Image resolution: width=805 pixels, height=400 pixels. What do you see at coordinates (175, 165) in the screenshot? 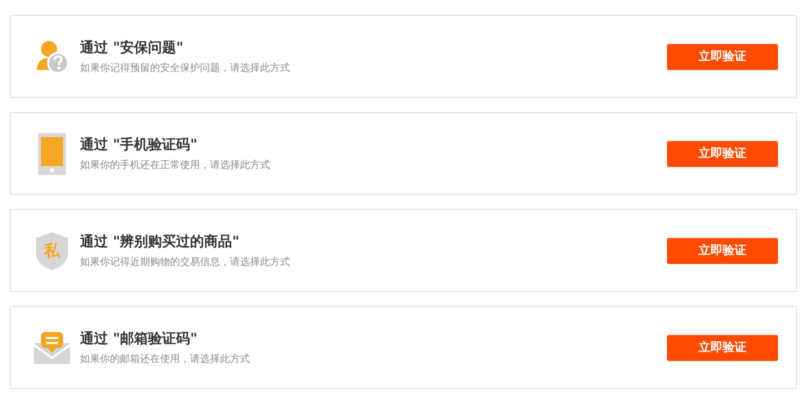
I see `method-description: 如果你的手机还在正常使用，请选择此方式` at bounding box center [175, 165].